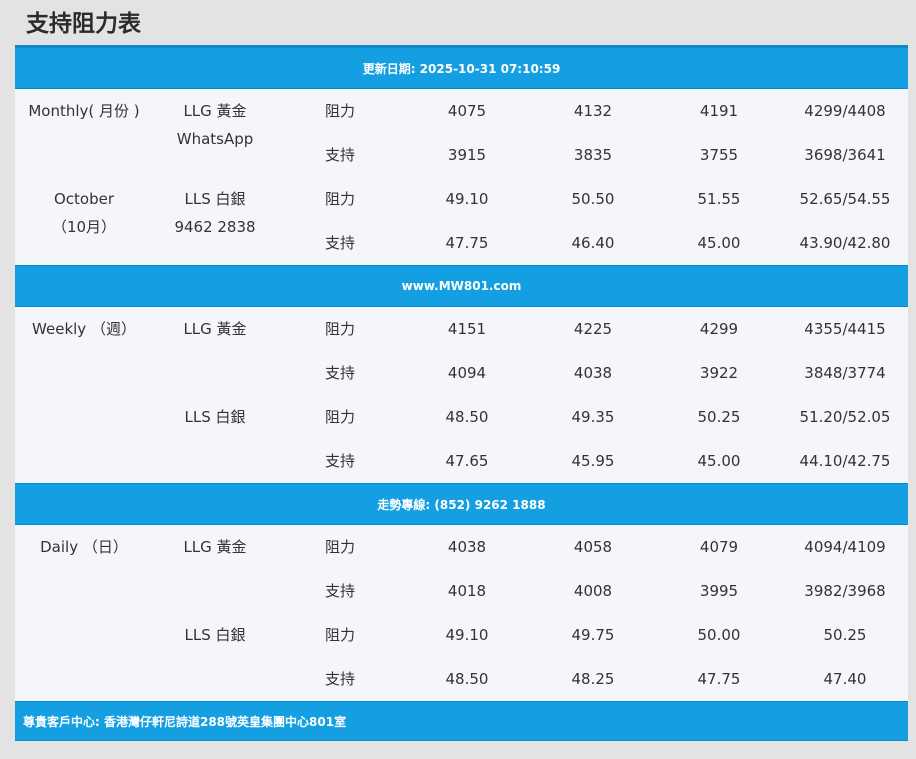 The image size is (916, 759). What do you see at coordinates (467, 373) in the screenshot?
I see `value-cell: 4094` at bounding box center [467, 373].